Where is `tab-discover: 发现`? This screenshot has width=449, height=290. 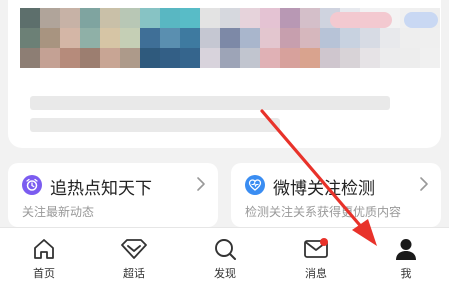
tab-discover: 发现 is located at coordinates (225, 261).